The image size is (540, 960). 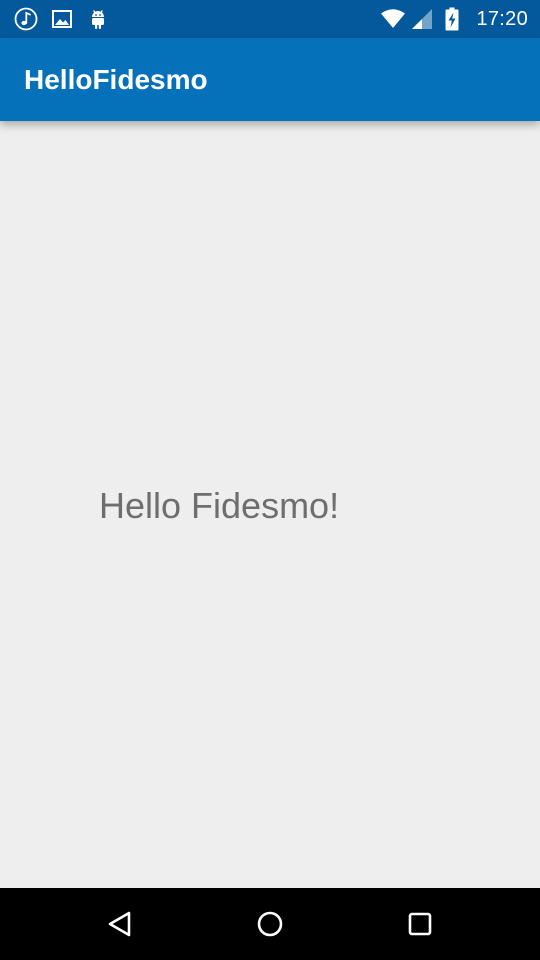 I want to click on app-bar: HelloFidesmo, so click(x=270, y=79).